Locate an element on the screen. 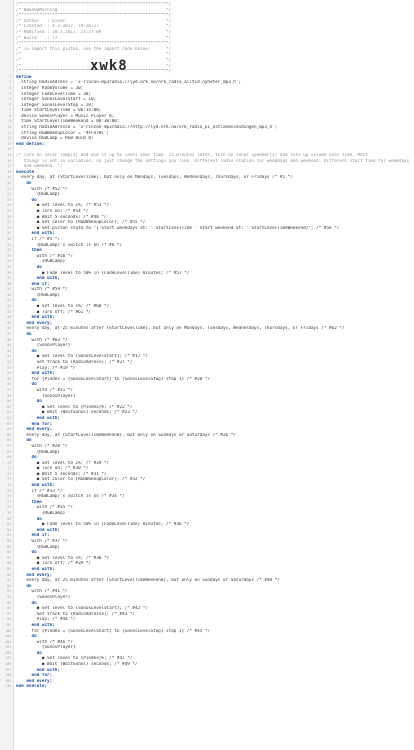 The width and height of the screenshot is (414, 750). code-line: 110 end execute; is located at coordinates (207, 687).